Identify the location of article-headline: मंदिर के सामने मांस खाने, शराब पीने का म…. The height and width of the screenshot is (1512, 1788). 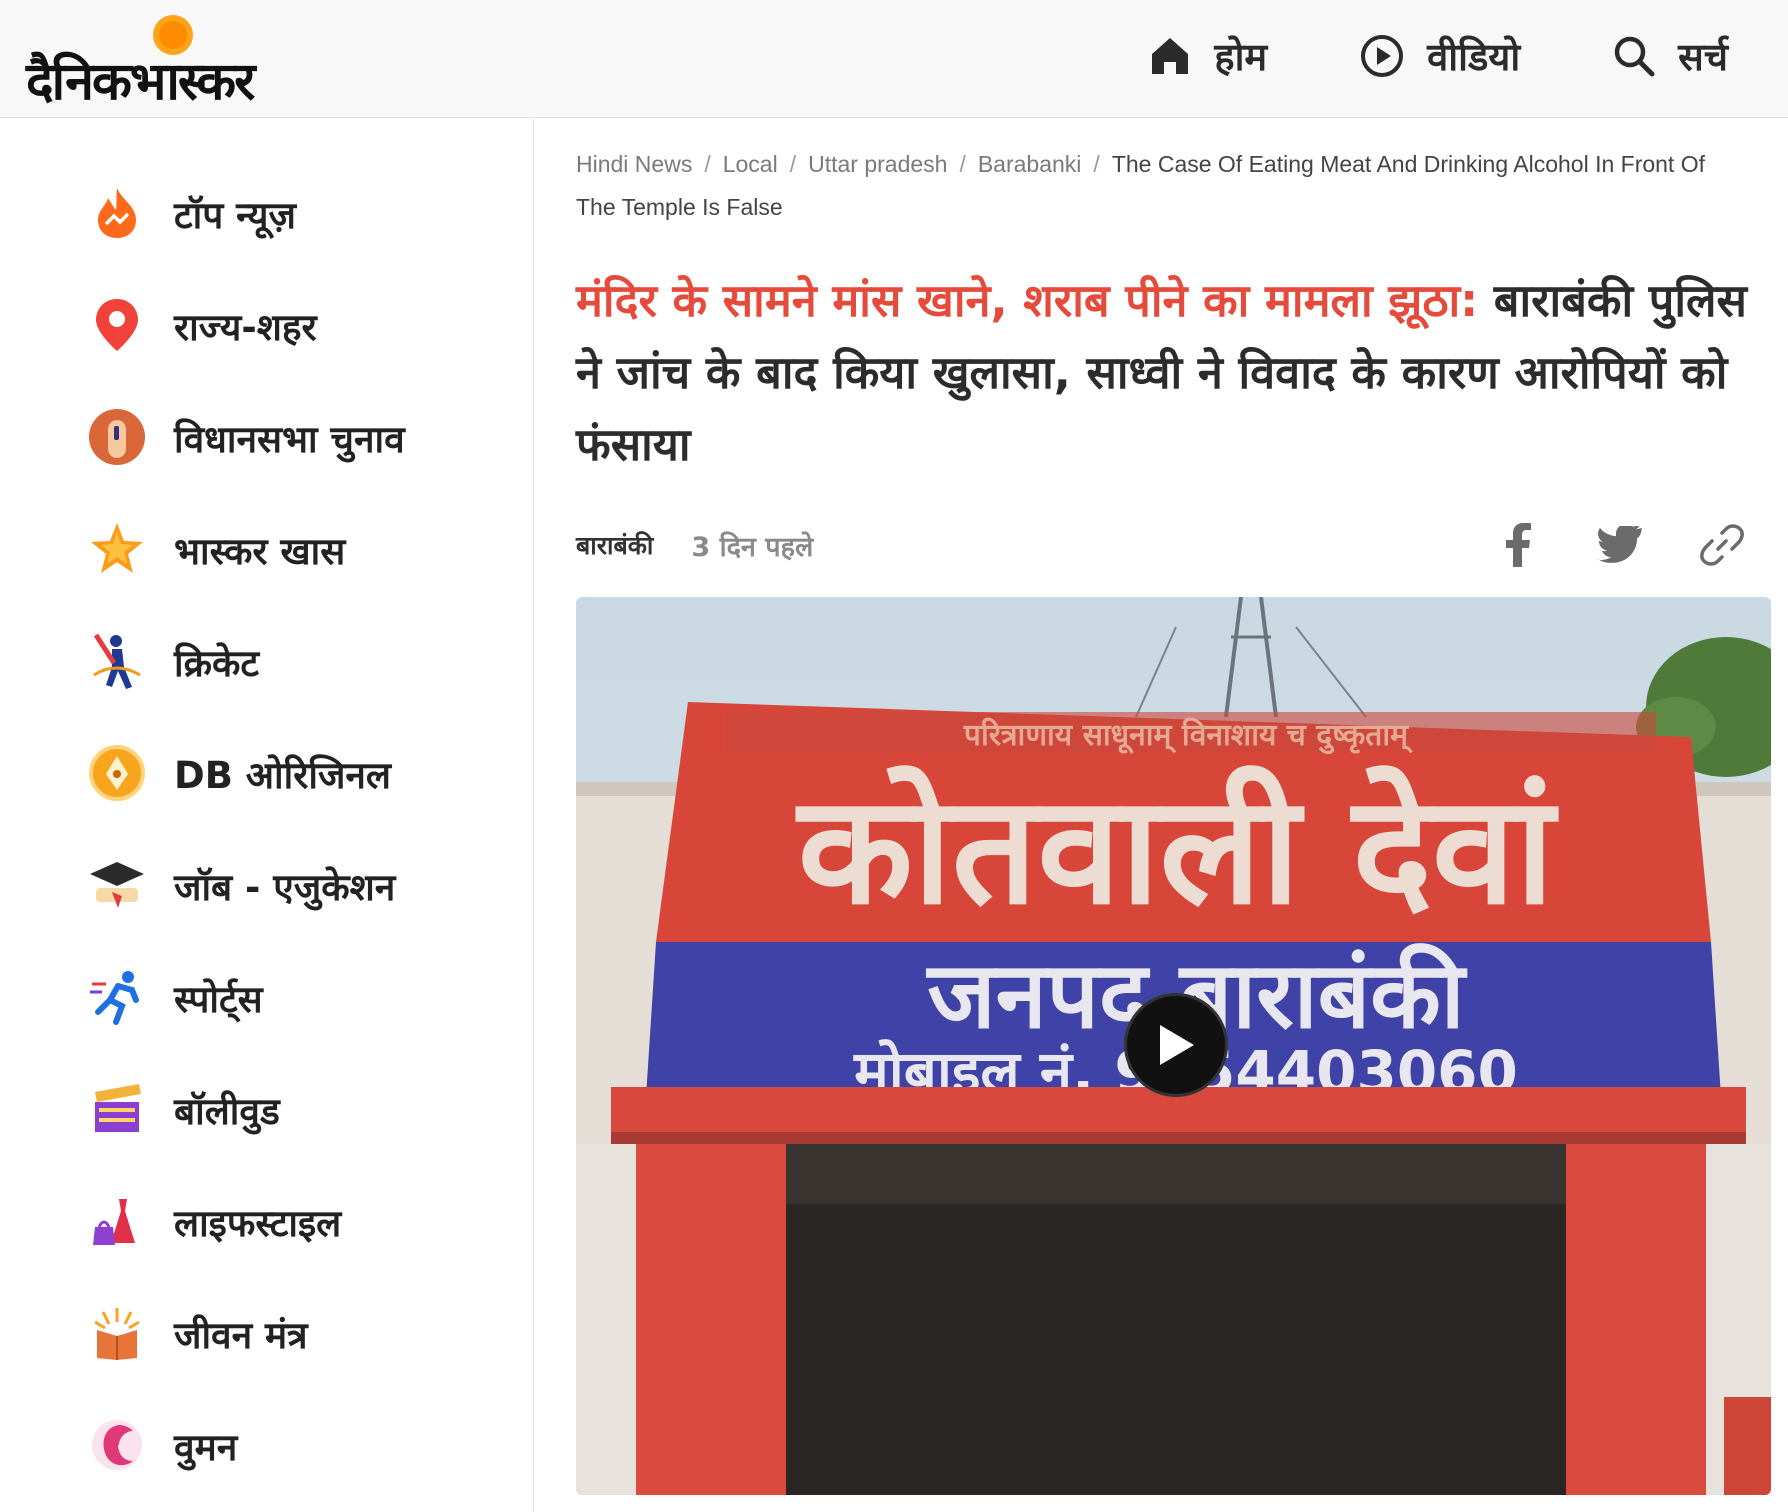
(1171, 373).